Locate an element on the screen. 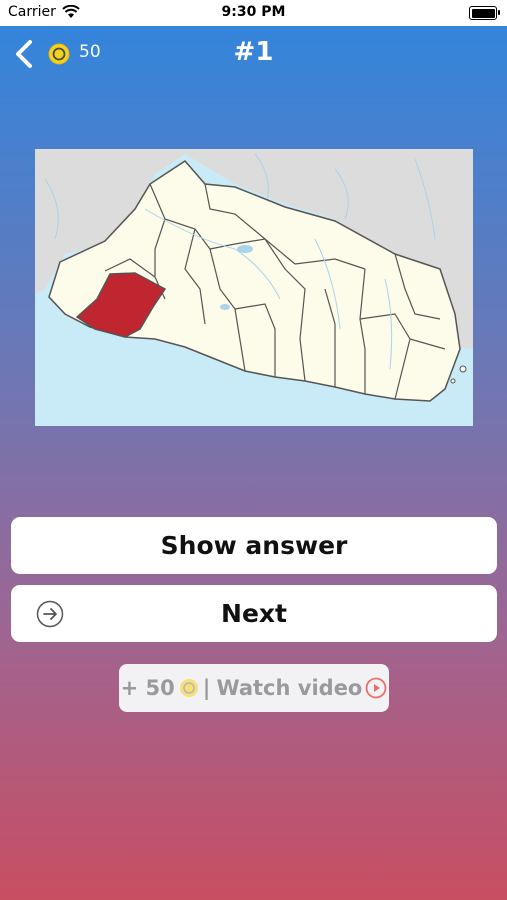  battery-icon is located at coordinates (484, 13).